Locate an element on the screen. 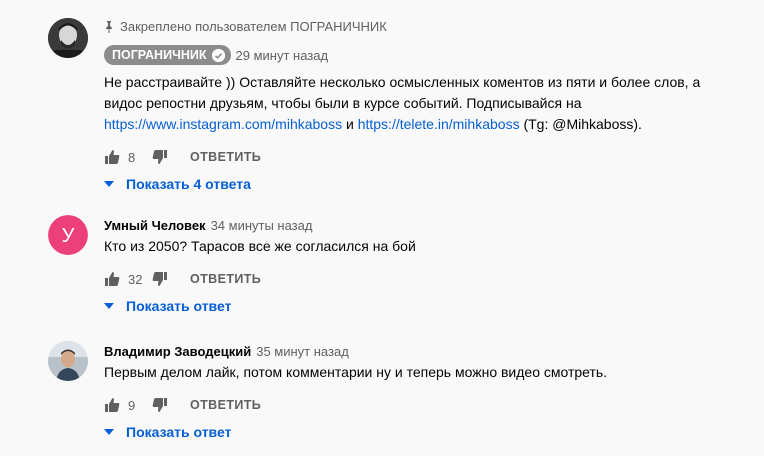  comment-actions: 32 ОТВЕТИТЬ is located at coordinates (426, 279).